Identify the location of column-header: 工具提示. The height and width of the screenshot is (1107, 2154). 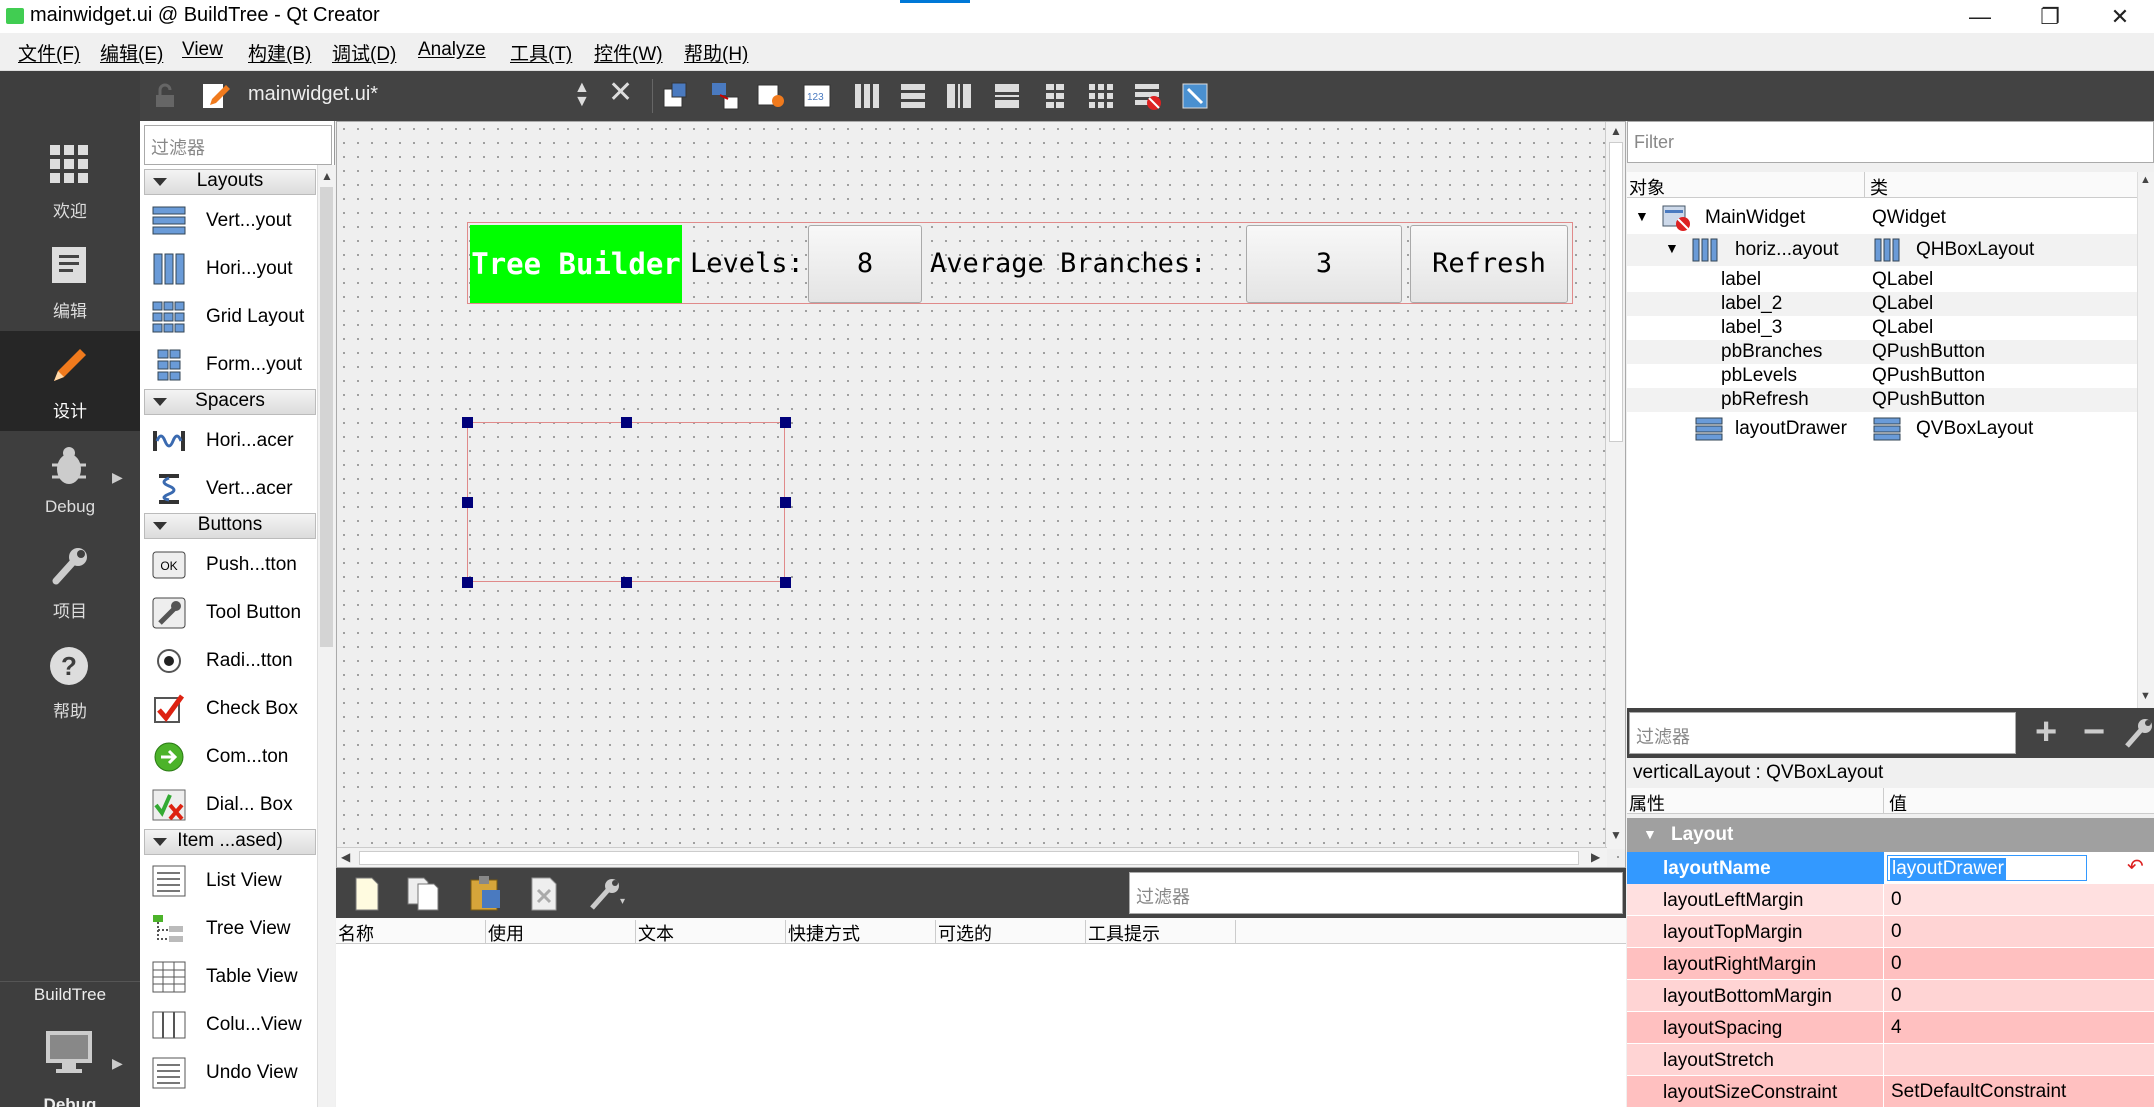
(1162, 932).